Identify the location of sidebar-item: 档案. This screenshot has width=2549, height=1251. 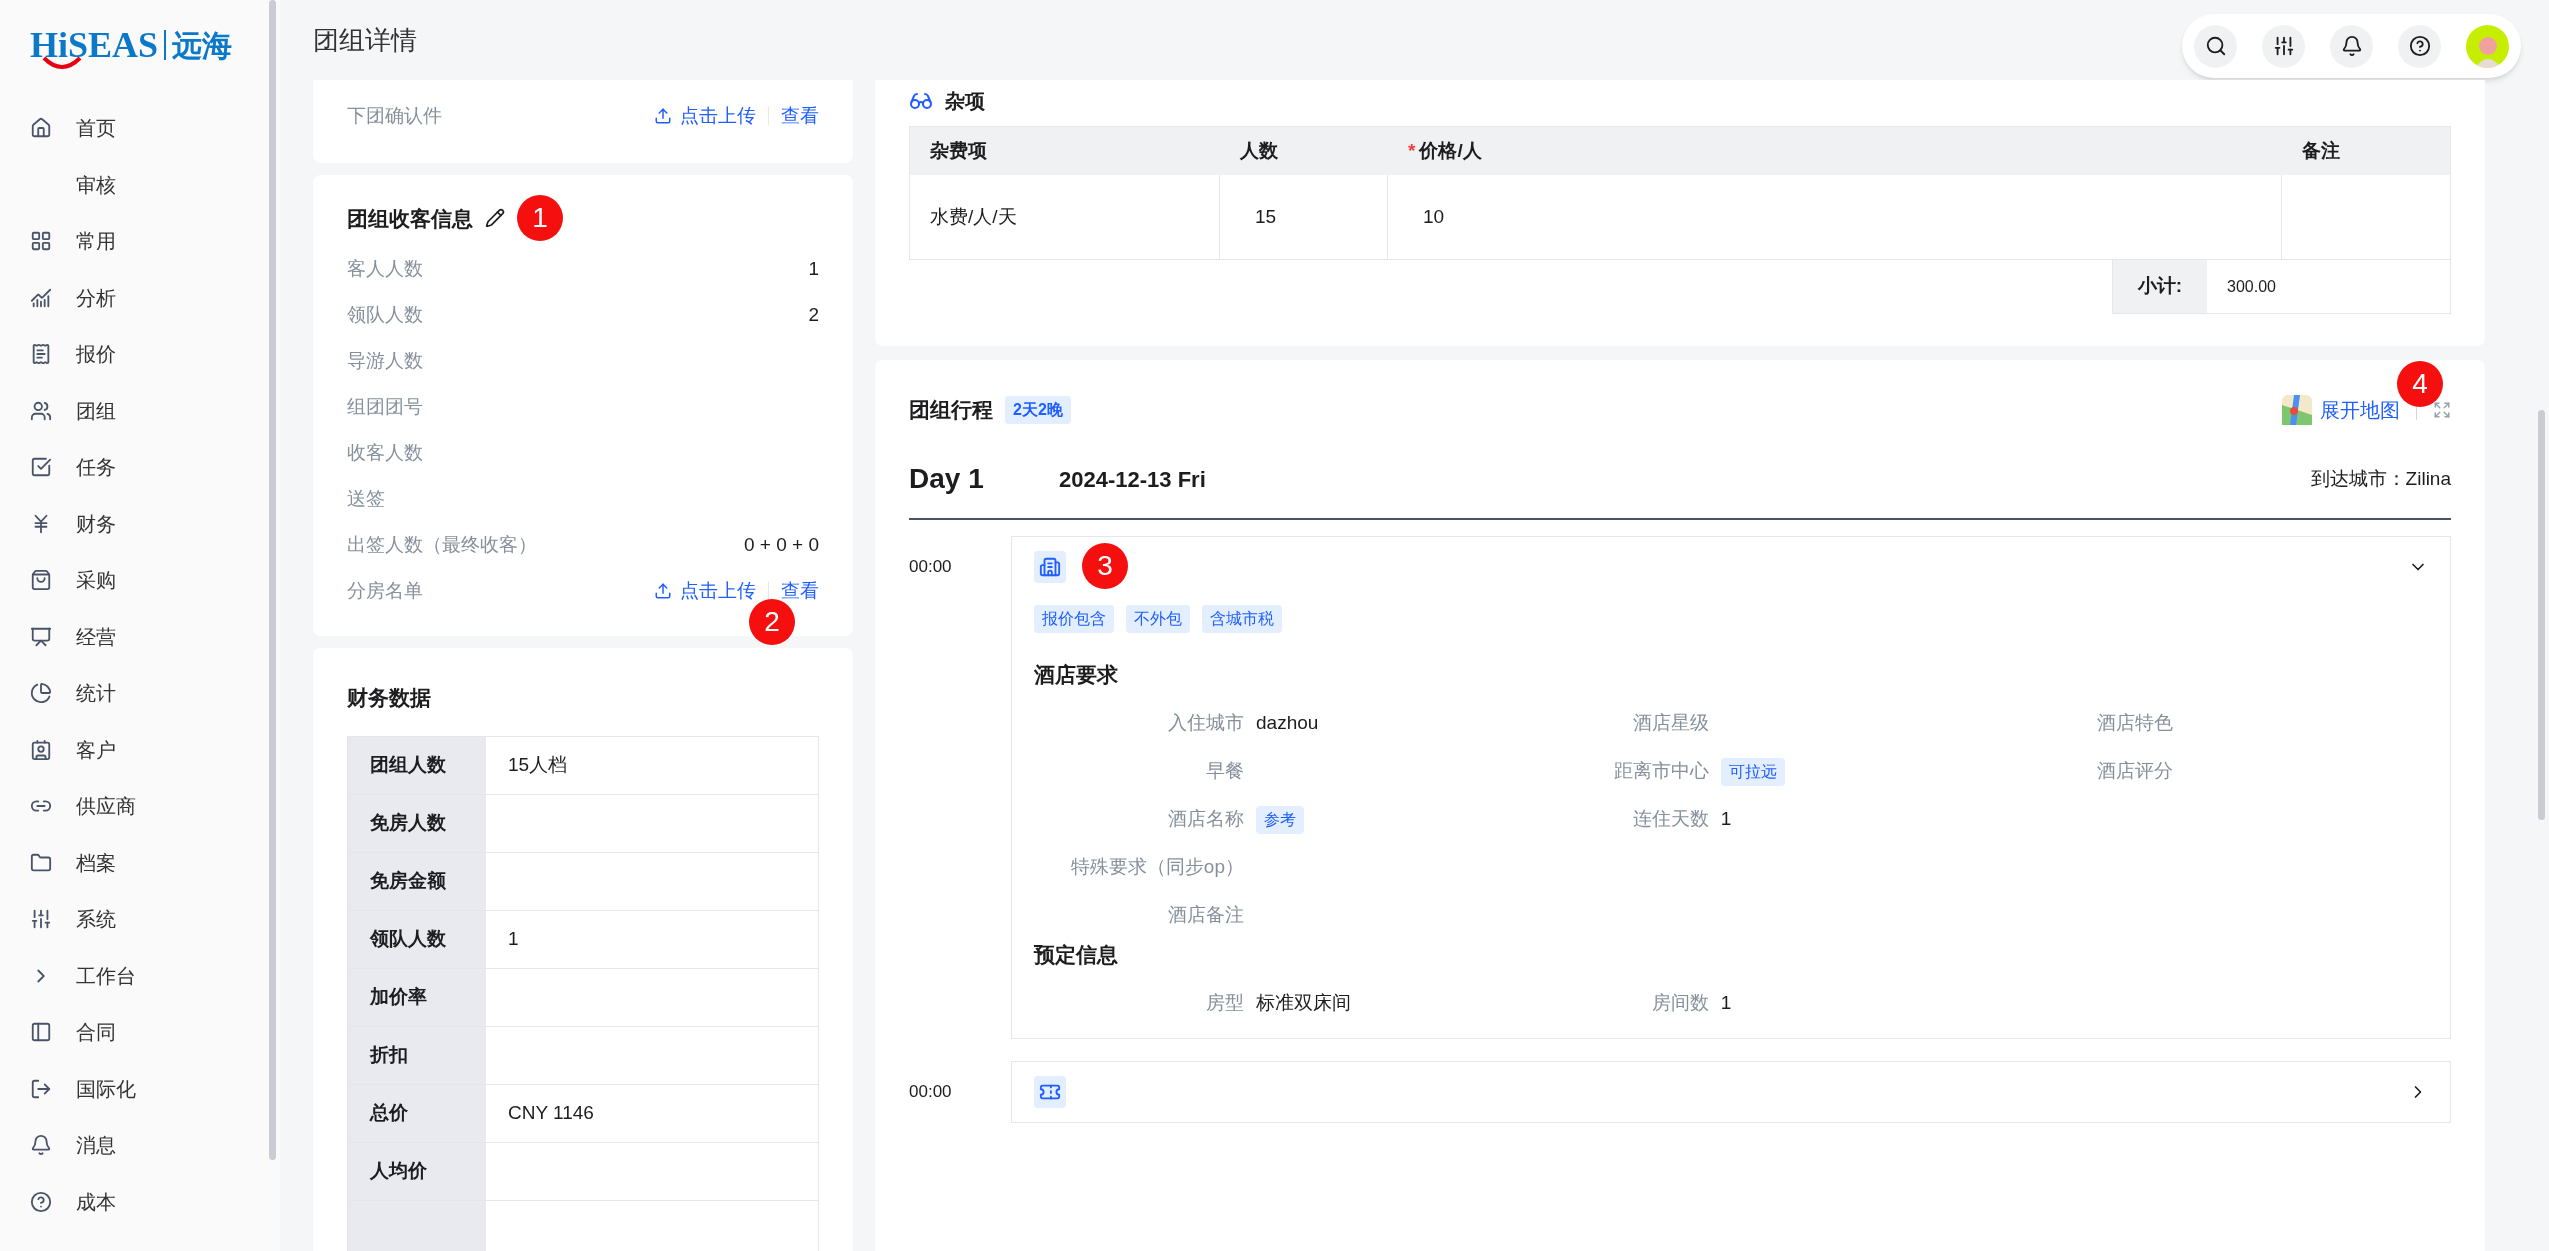
(140, 862).